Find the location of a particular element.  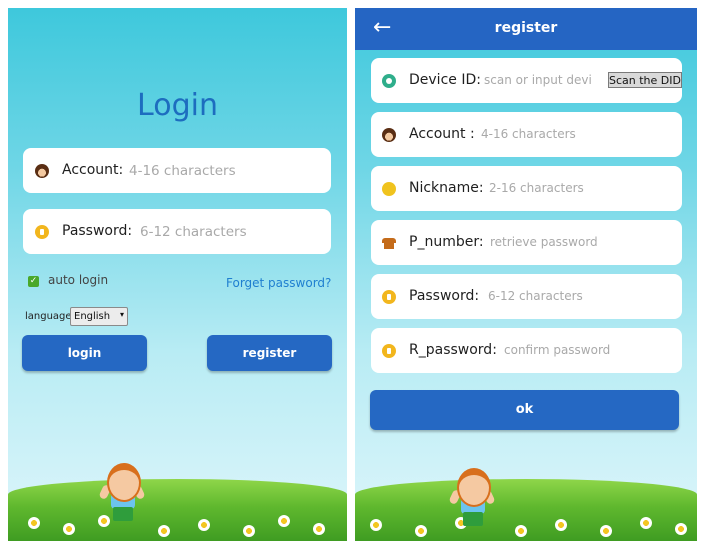

auto-login-checkbox: ✓ is located at coordinates (33, 281).